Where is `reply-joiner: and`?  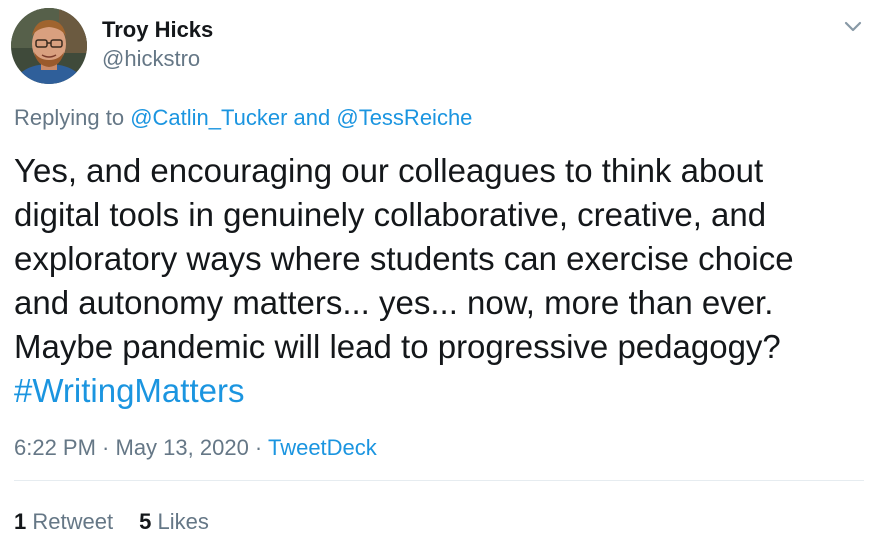 reply-joiner: and is located at coordinates (312, 117).